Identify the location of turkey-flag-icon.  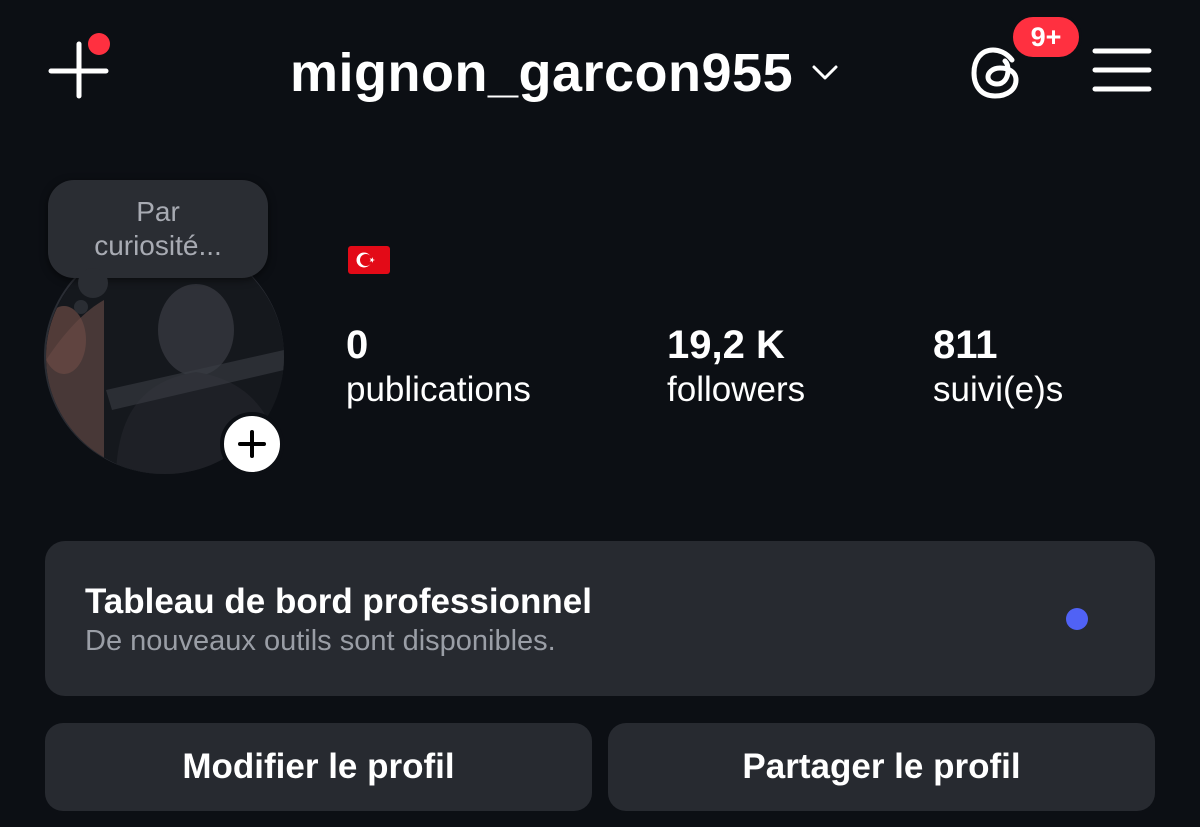
(369, 260).